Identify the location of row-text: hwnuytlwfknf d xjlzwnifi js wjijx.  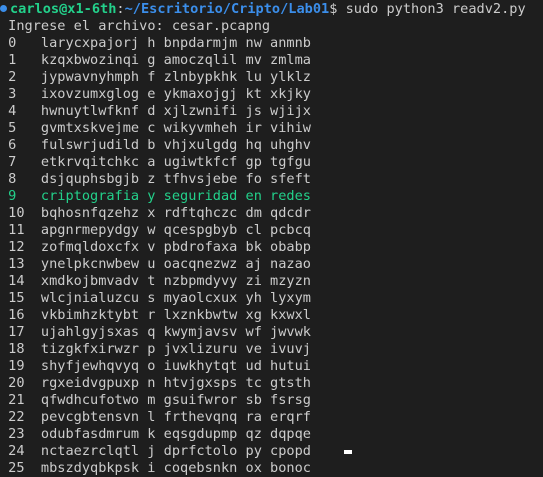
(171, 111).